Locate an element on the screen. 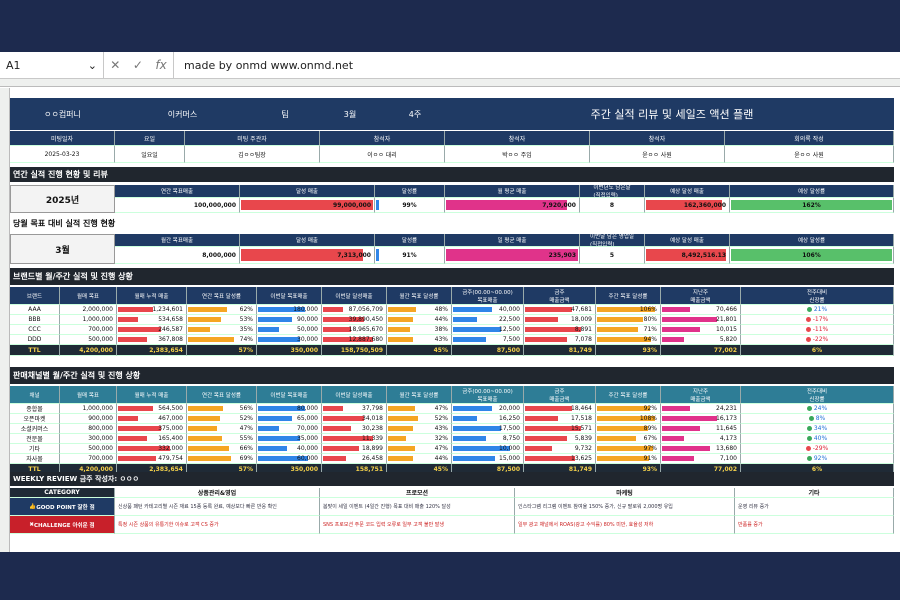  brand-cell: 106% is located at coordinates (628, 310).